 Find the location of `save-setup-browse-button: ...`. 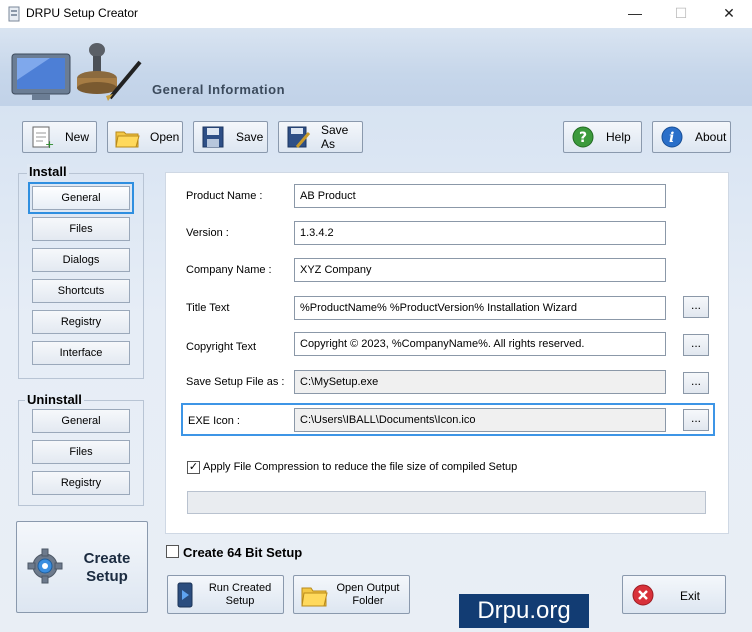

save-setup-browse-button: ... is located at coordinates (696, 383).